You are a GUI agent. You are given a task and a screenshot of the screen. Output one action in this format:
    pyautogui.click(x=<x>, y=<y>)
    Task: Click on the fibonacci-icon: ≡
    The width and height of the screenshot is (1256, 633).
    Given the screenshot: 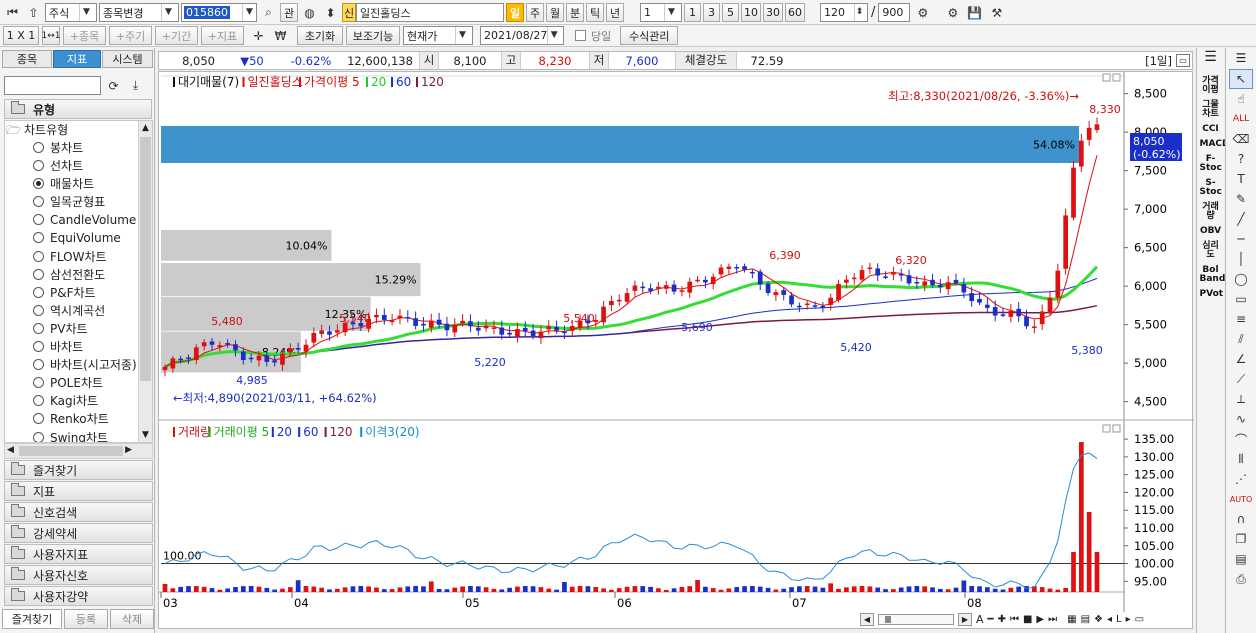 What is the action you would take?
    pyautogui.click(x=1241, y=319)
    